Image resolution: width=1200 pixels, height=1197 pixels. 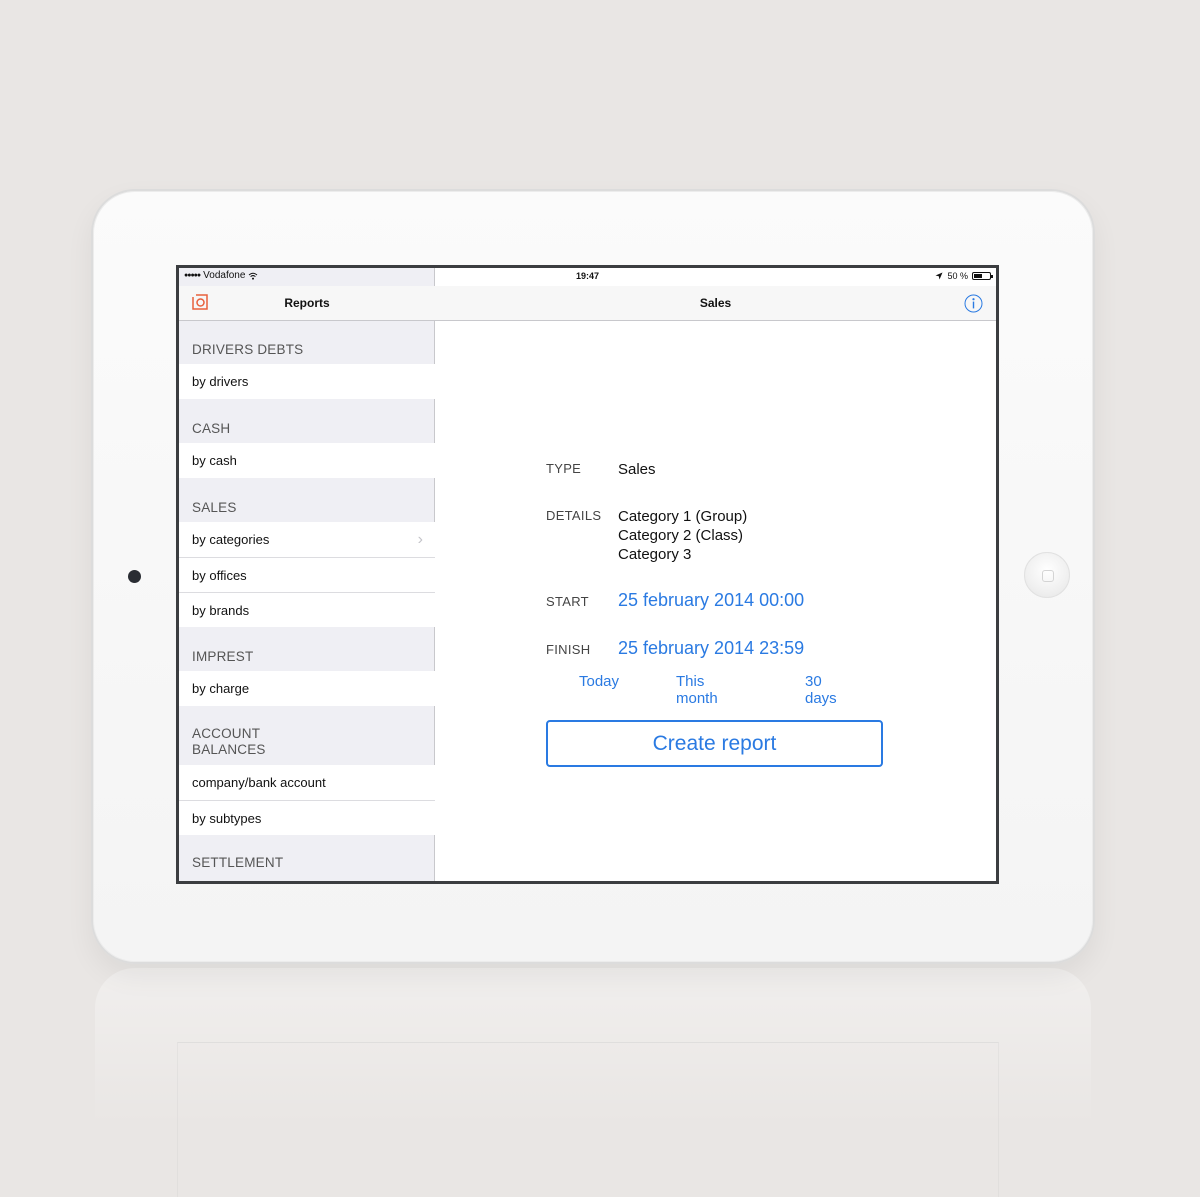 I want to click on finish-date-value: 25 february 2014 23:59, so click(x=711, y=648).